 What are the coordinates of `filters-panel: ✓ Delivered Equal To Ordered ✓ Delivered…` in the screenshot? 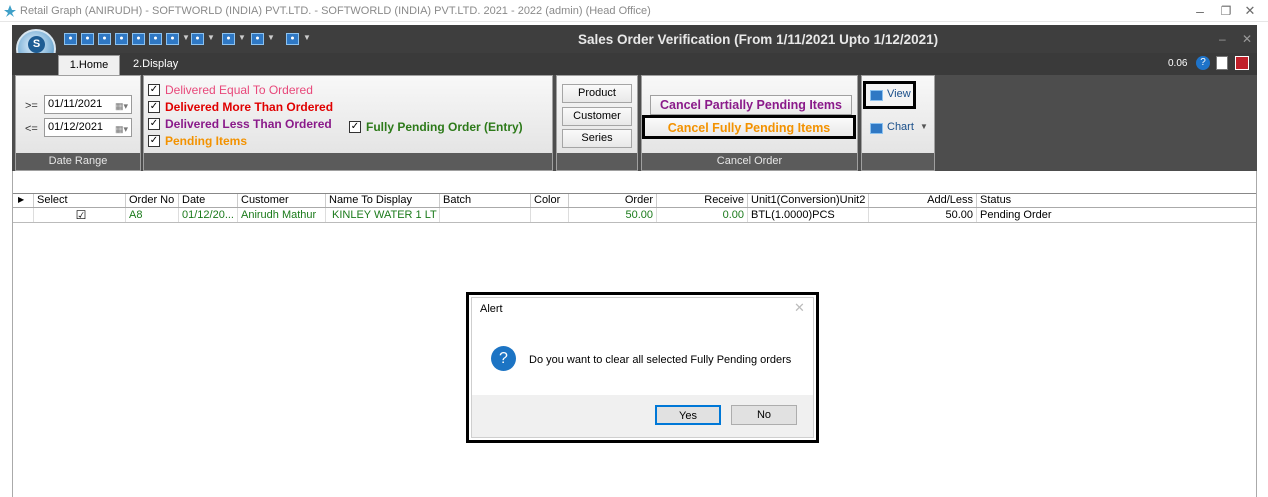 It's located at (348, 123).